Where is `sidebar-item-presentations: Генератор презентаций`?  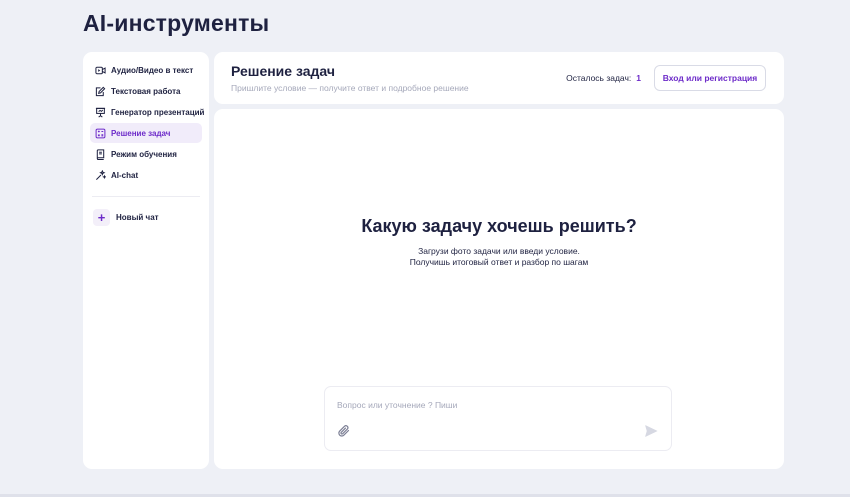
sidebar-item-presentations: Генератор презентаций is located at coordinates (147, 112).